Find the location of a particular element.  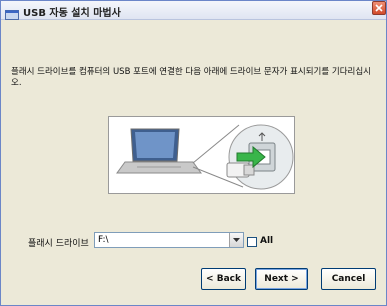

drive-label: 플래시 드라이브 is located at coordinates (58, 244).